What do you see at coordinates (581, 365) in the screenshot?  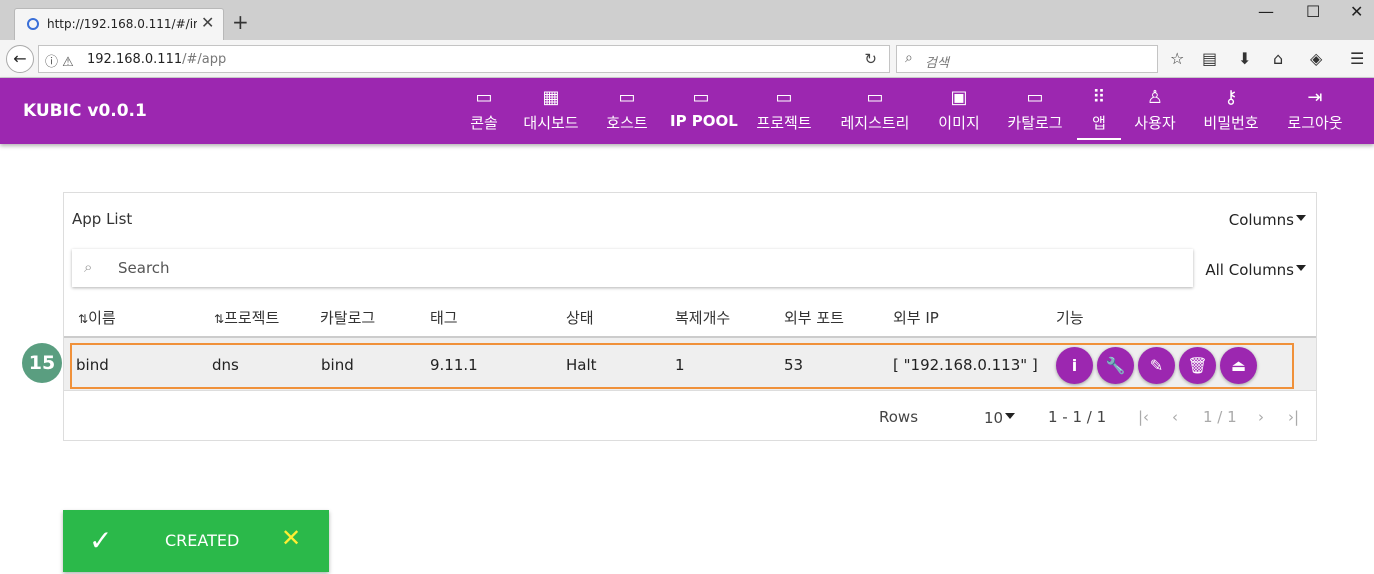 I see `cell-status: Halt` at bounding box center [581, 365].